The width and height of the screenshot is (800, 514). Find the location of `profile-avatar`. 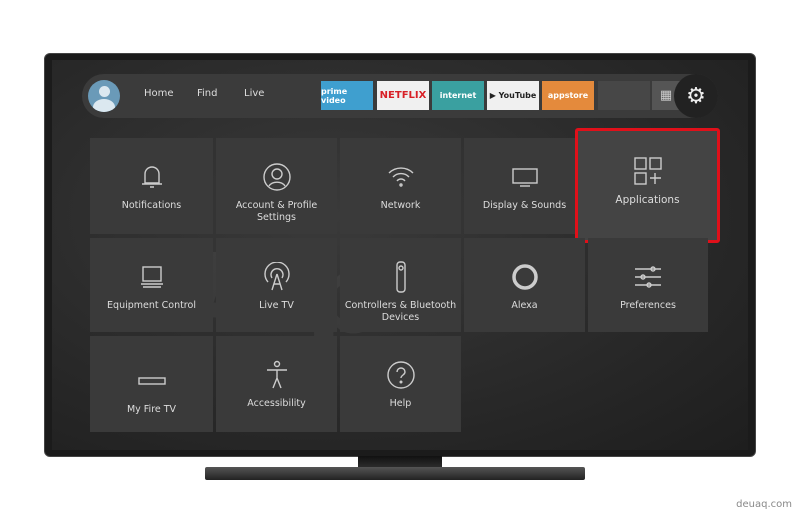

profile-avatar is located at coordinates (104, 96).